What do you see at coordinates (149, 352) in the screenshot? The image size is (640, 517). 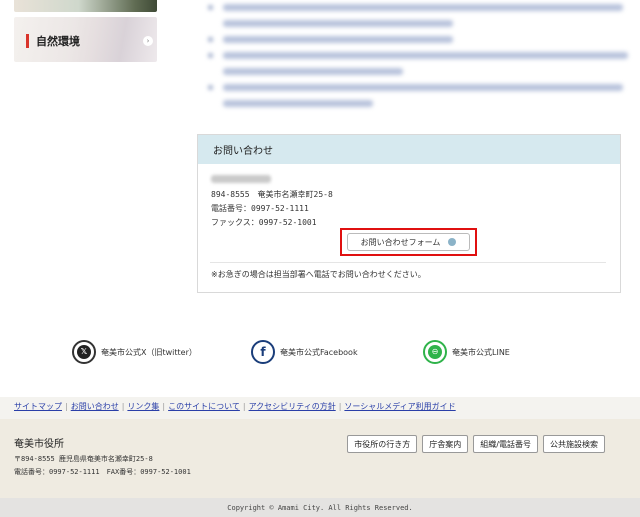 I see `social-x-label: 奄美市公式X（旧twitter）` at bounding box center [149, 352].